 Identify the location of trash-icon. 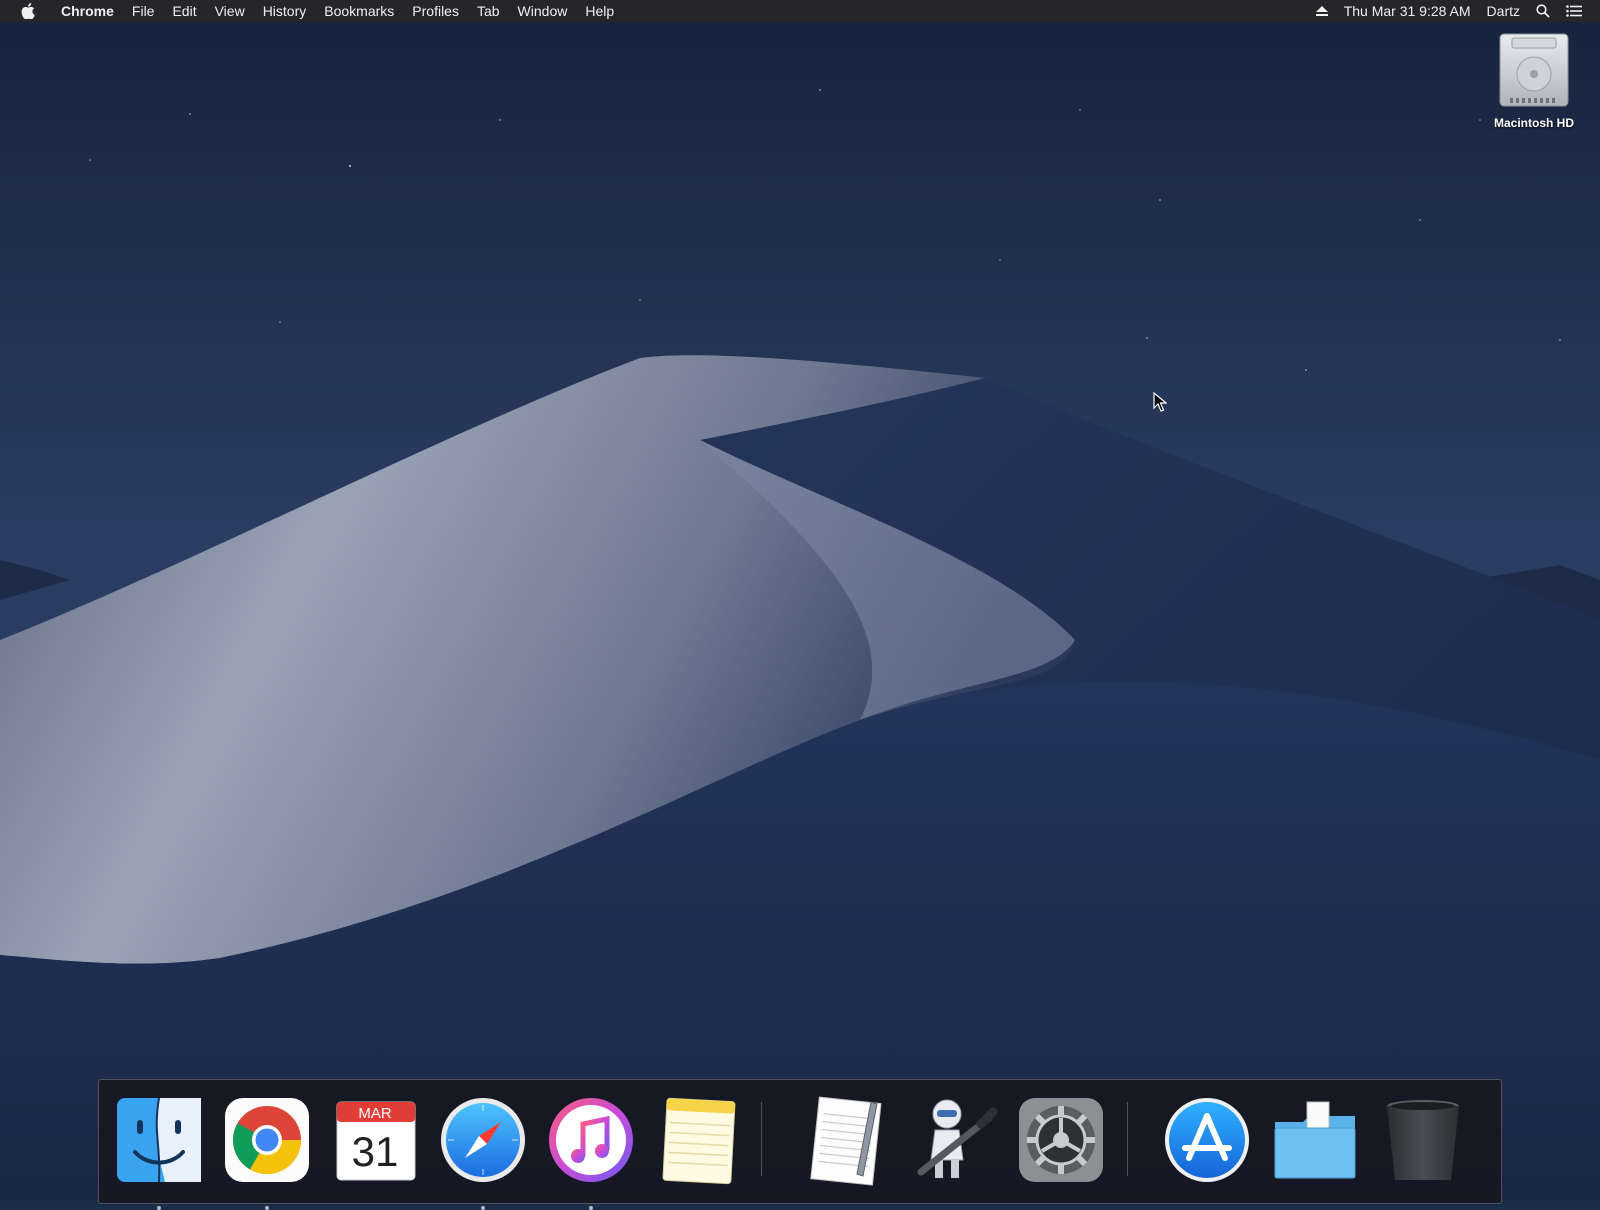
(1423, 1140).